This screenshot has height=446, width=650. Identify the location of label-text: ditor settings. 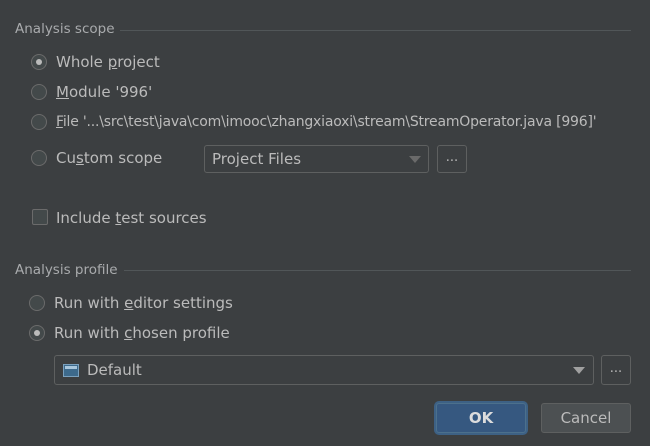
(183, 303).